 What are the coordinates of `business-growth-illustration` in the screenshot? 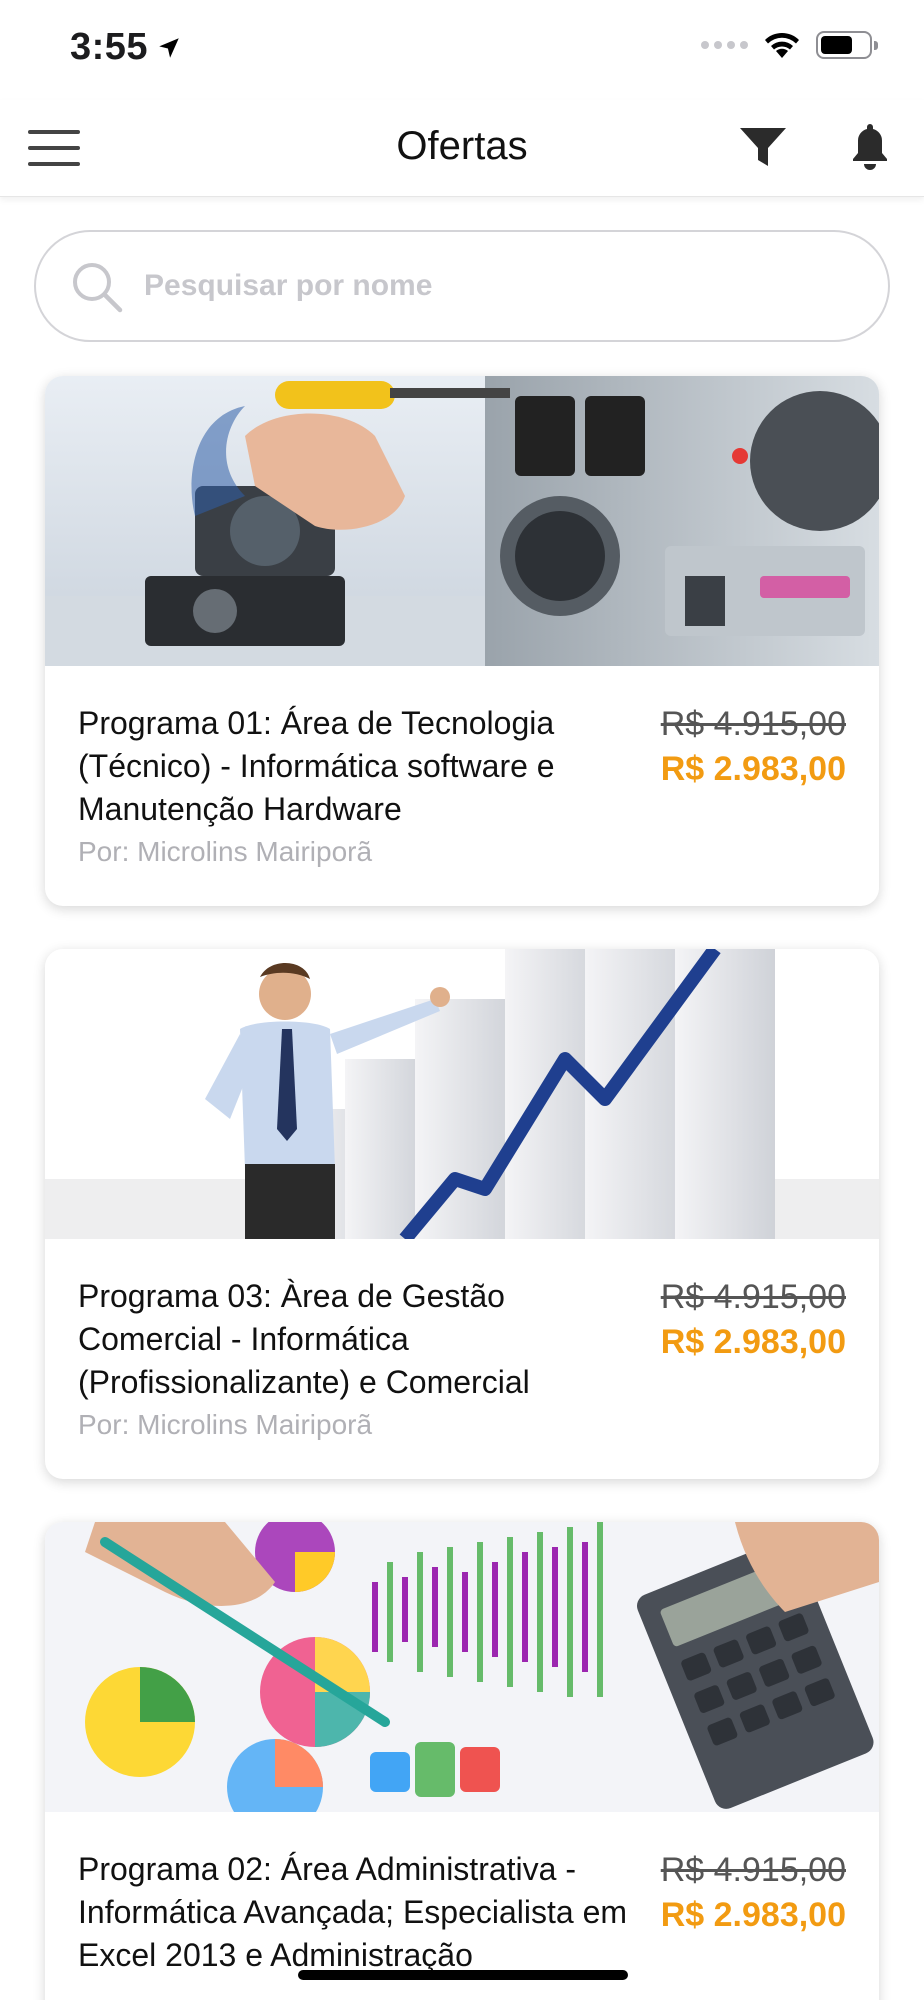 It's located at (462, 1094).